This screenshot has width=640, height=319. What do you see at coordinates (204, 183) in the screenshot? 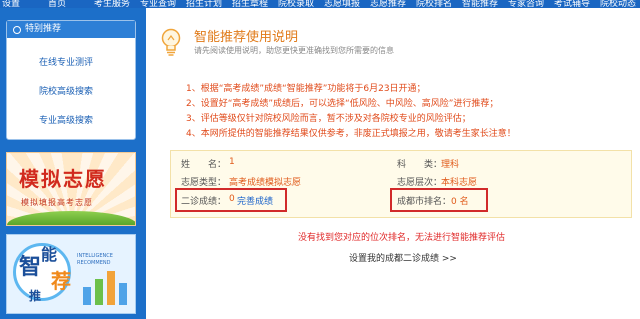
I see `type-label: 志愿类型：` at bounding box center [204, 183].